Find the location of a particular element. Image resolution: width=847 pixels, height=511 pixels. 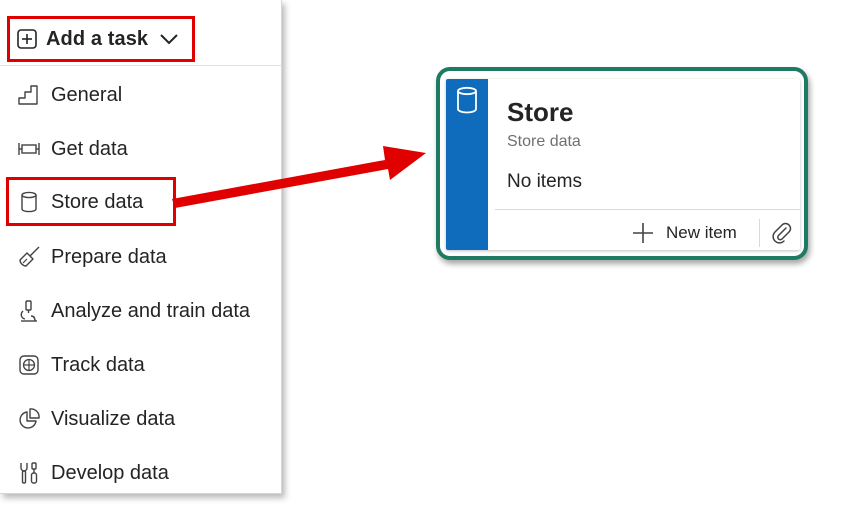

menu-item-track-data: Track data is located at coordinates (140, 365).